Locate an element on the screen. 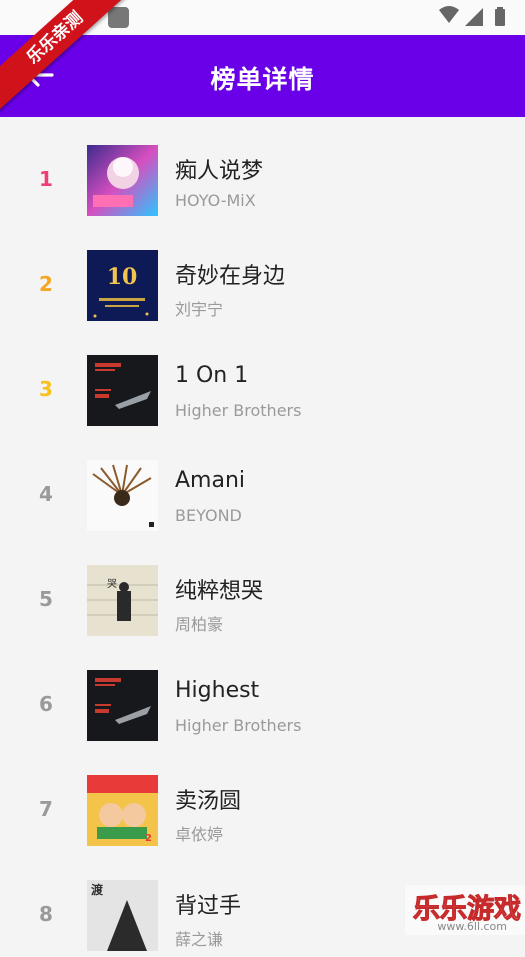  album-cover: 10 is located at coordinates (122, 285).